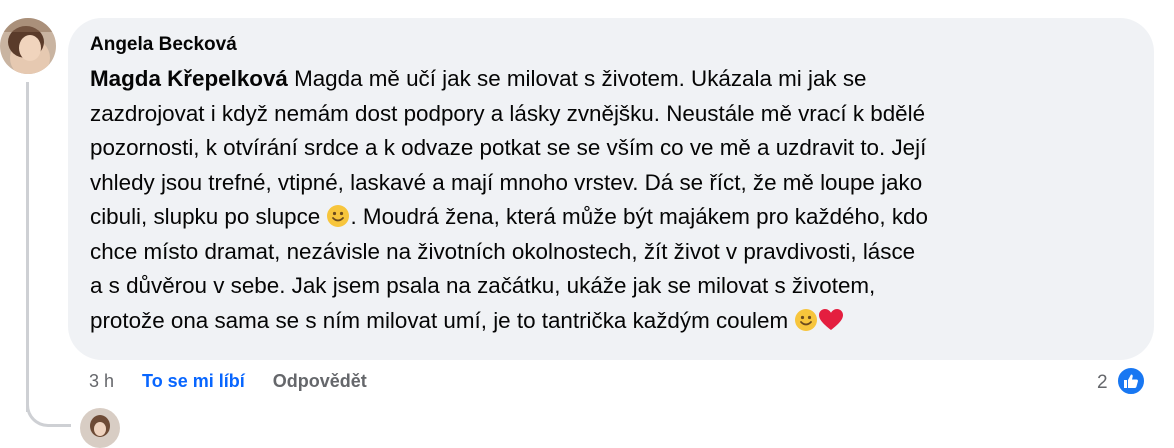 The image size is (1174, 448). What do you see at coordinates (48, 411) in the screenshot?
I see `reply-thread-connector` at bounding box center [48, 411].